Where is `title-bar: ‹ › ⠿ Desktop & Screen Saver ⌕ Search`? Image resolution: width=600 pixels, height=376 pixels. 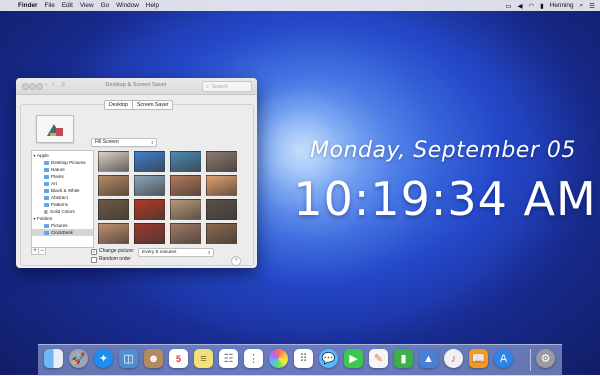 title-bar: ‹ › ⠿ Desktop & Screen Saver ⌕ Search is located at coordinates (136, 86).